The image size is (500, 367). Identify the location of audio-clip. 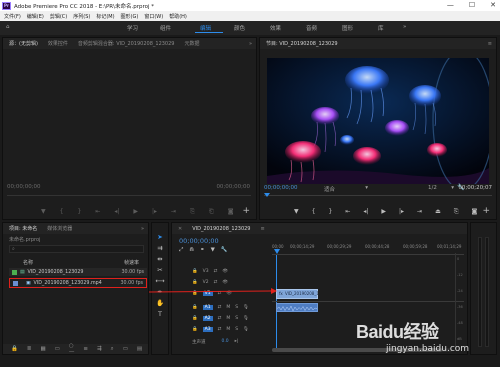
(297, 307).